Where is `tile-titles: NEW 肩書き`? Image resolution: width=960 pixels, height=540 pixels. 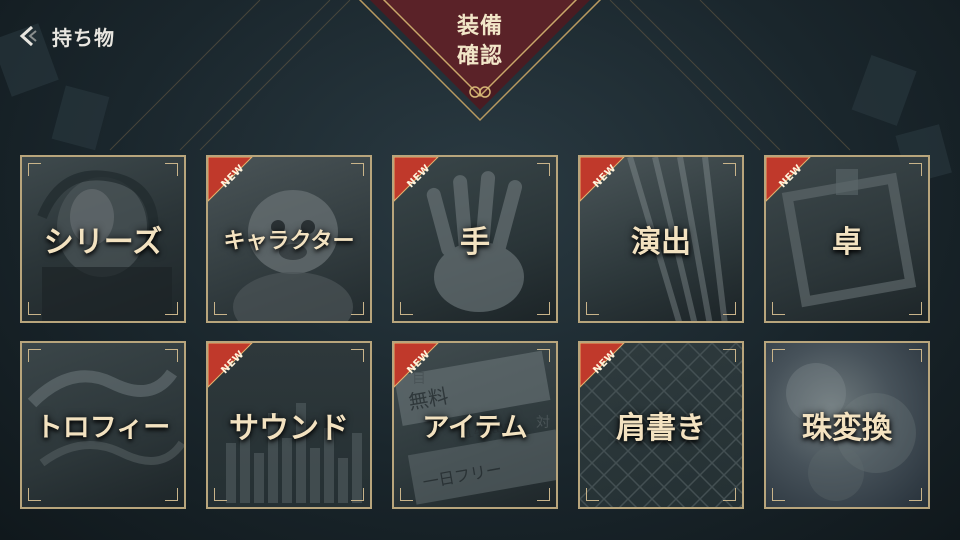 tile-titles: NEW 肩書き is located at coordinates (661, 425).